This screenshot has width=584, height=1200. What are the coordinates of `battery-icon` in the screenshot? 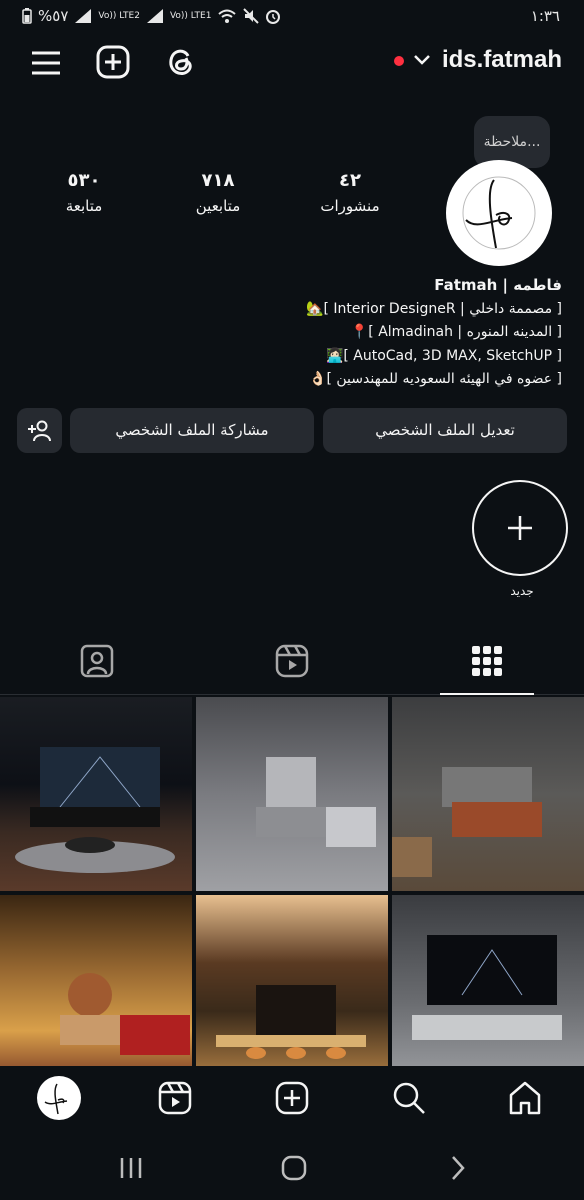 It's located at (27, 16).